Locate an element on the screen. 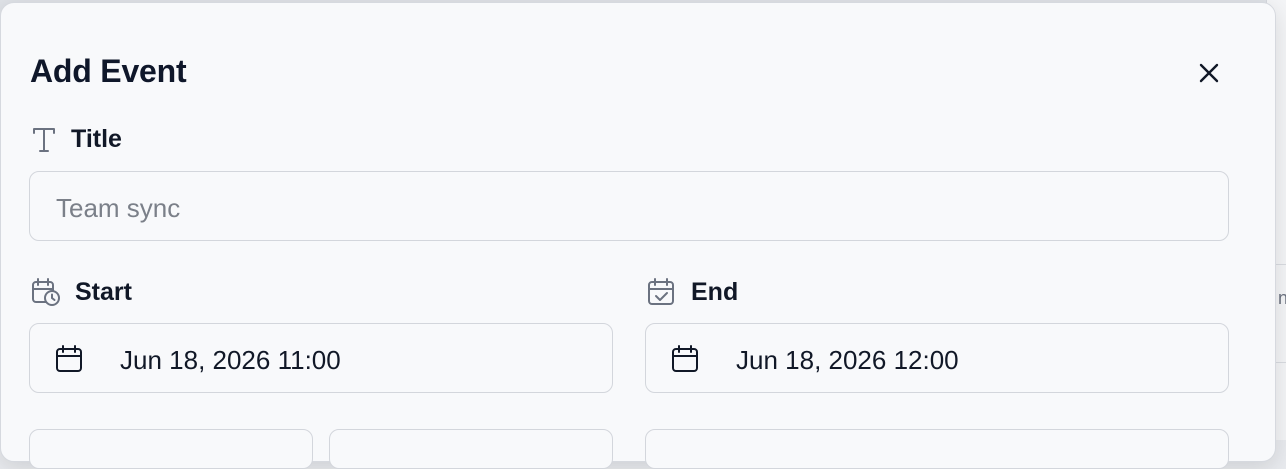  end-datetime-input: Jun 18, 2026 12:00 is located at coordinates (937, 358).